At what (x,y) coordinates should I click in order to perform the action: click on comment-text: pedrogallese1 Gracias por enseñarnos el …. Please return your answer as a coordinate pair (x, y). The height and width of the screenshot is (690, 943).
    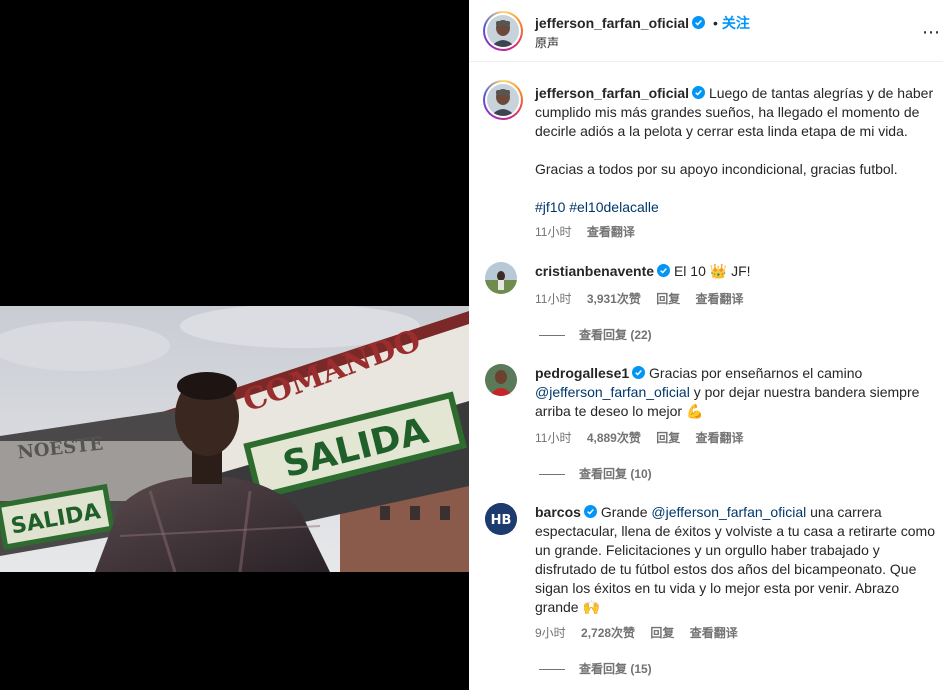
    Looking at the image, I should click on (735, 393).